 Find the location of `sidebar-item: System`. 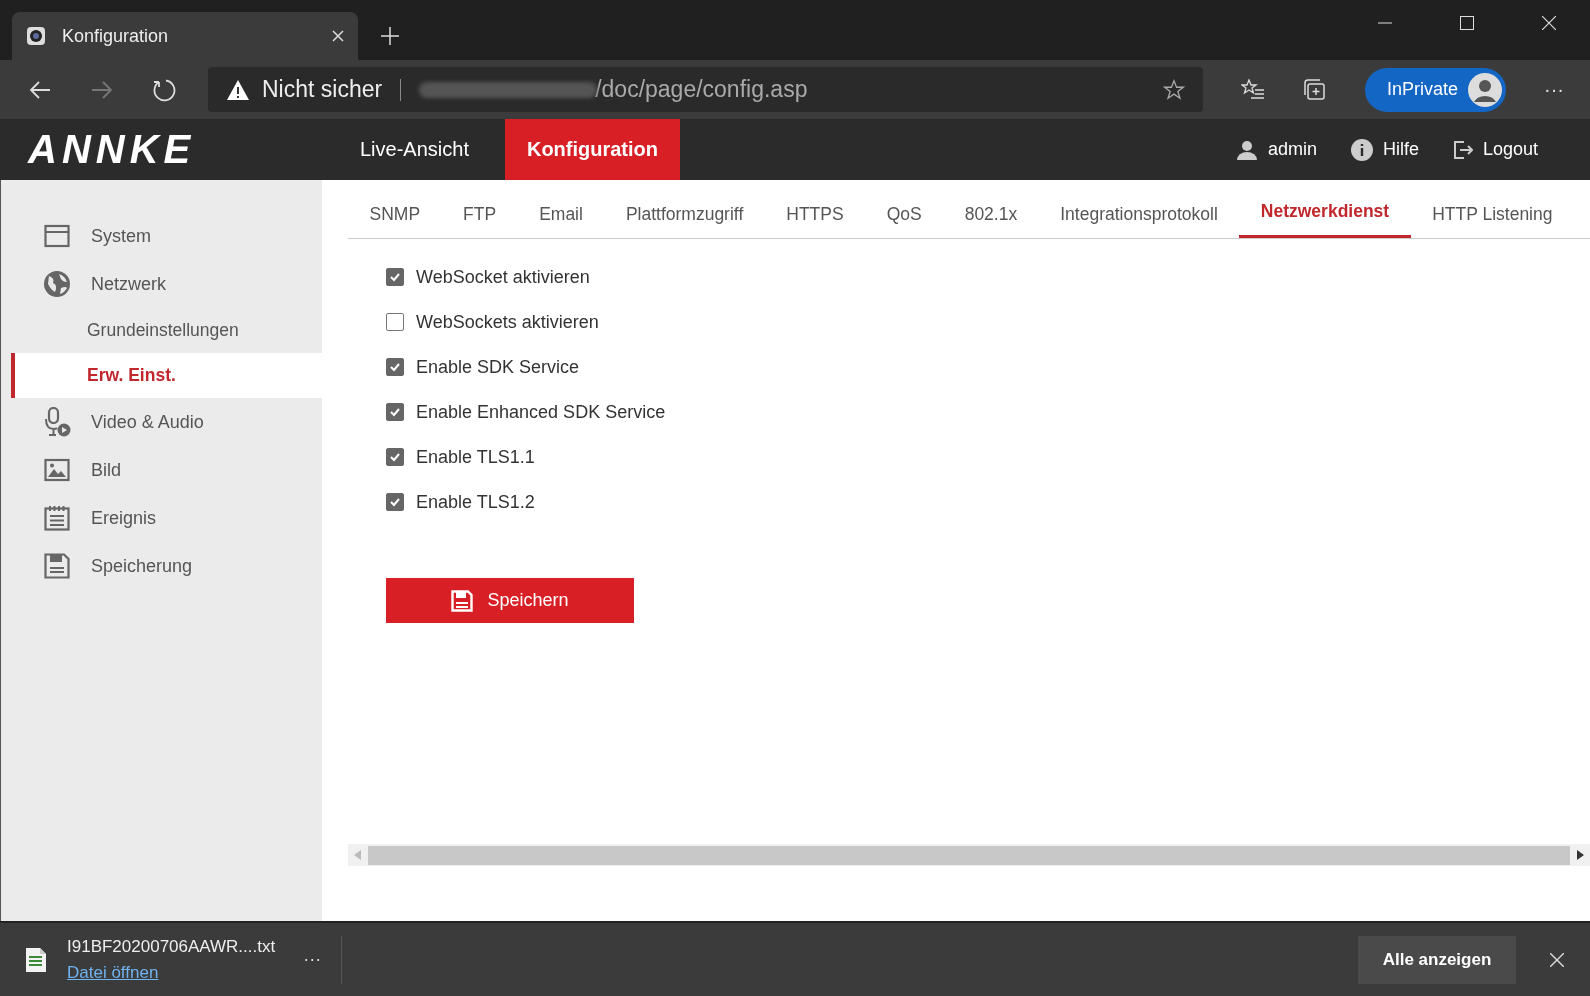

sidebar-item: System is located at coordinates (161, 236).